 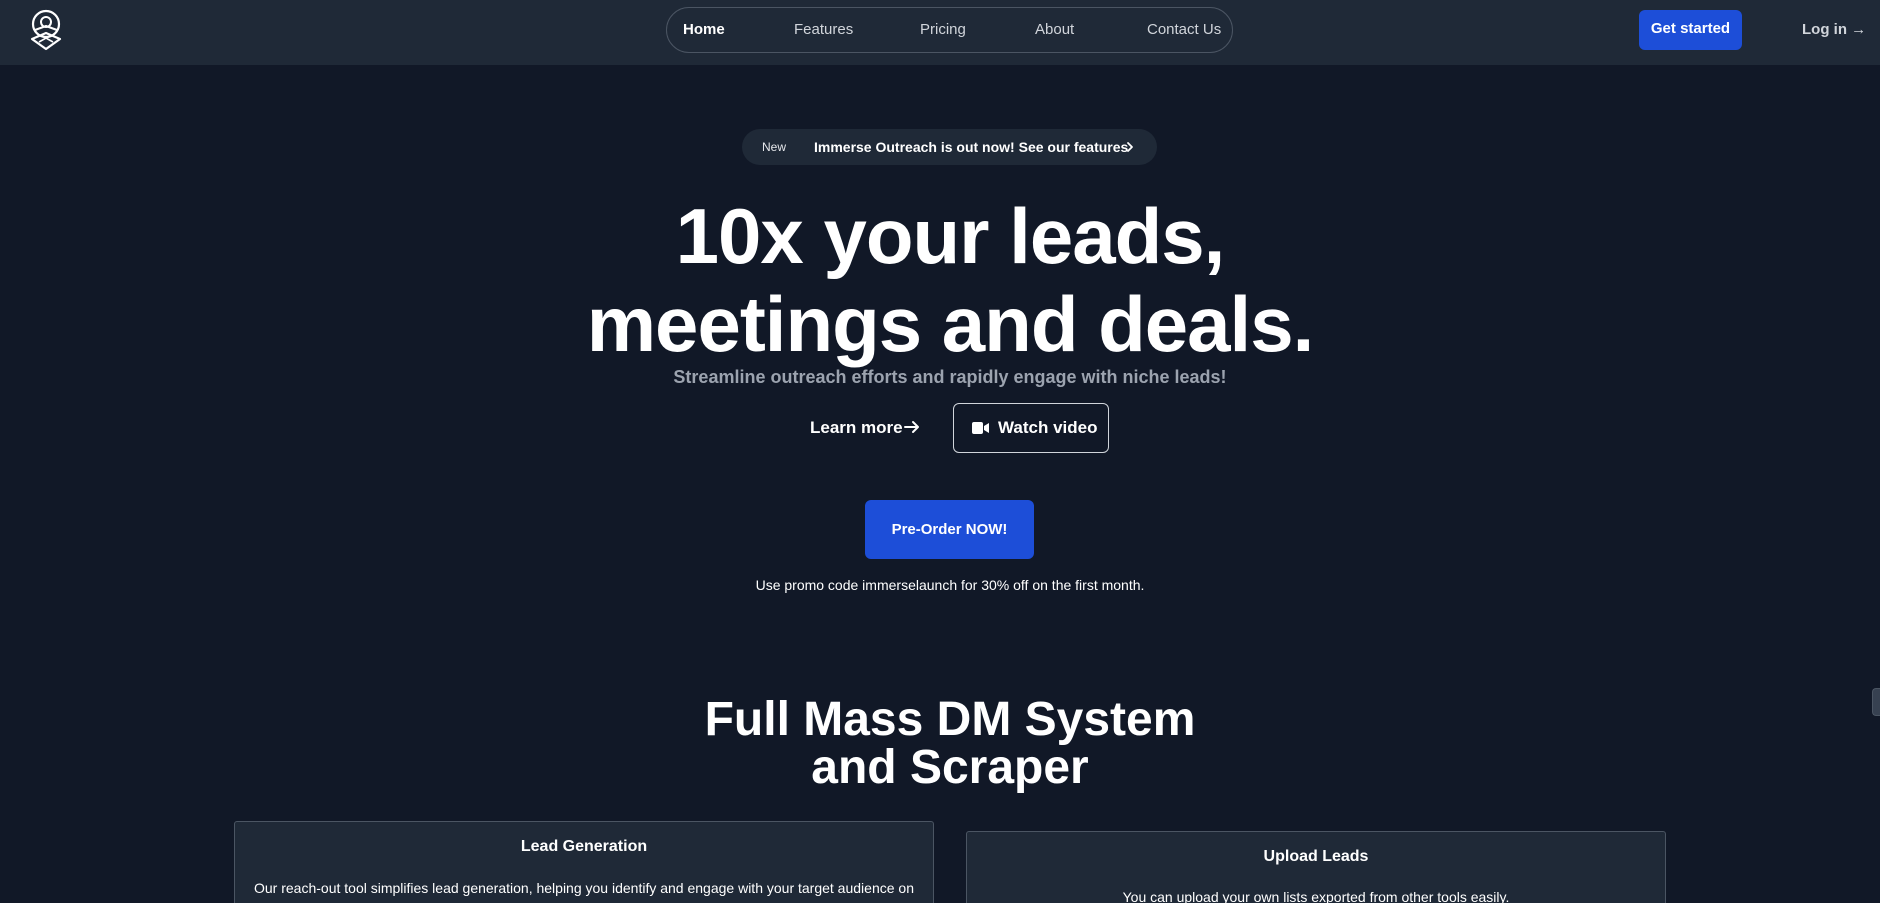 What do you see at coordinates (584, 846) in the screenshot?
I see `card-title: Lead Generation` at bounding box center [584, 846].